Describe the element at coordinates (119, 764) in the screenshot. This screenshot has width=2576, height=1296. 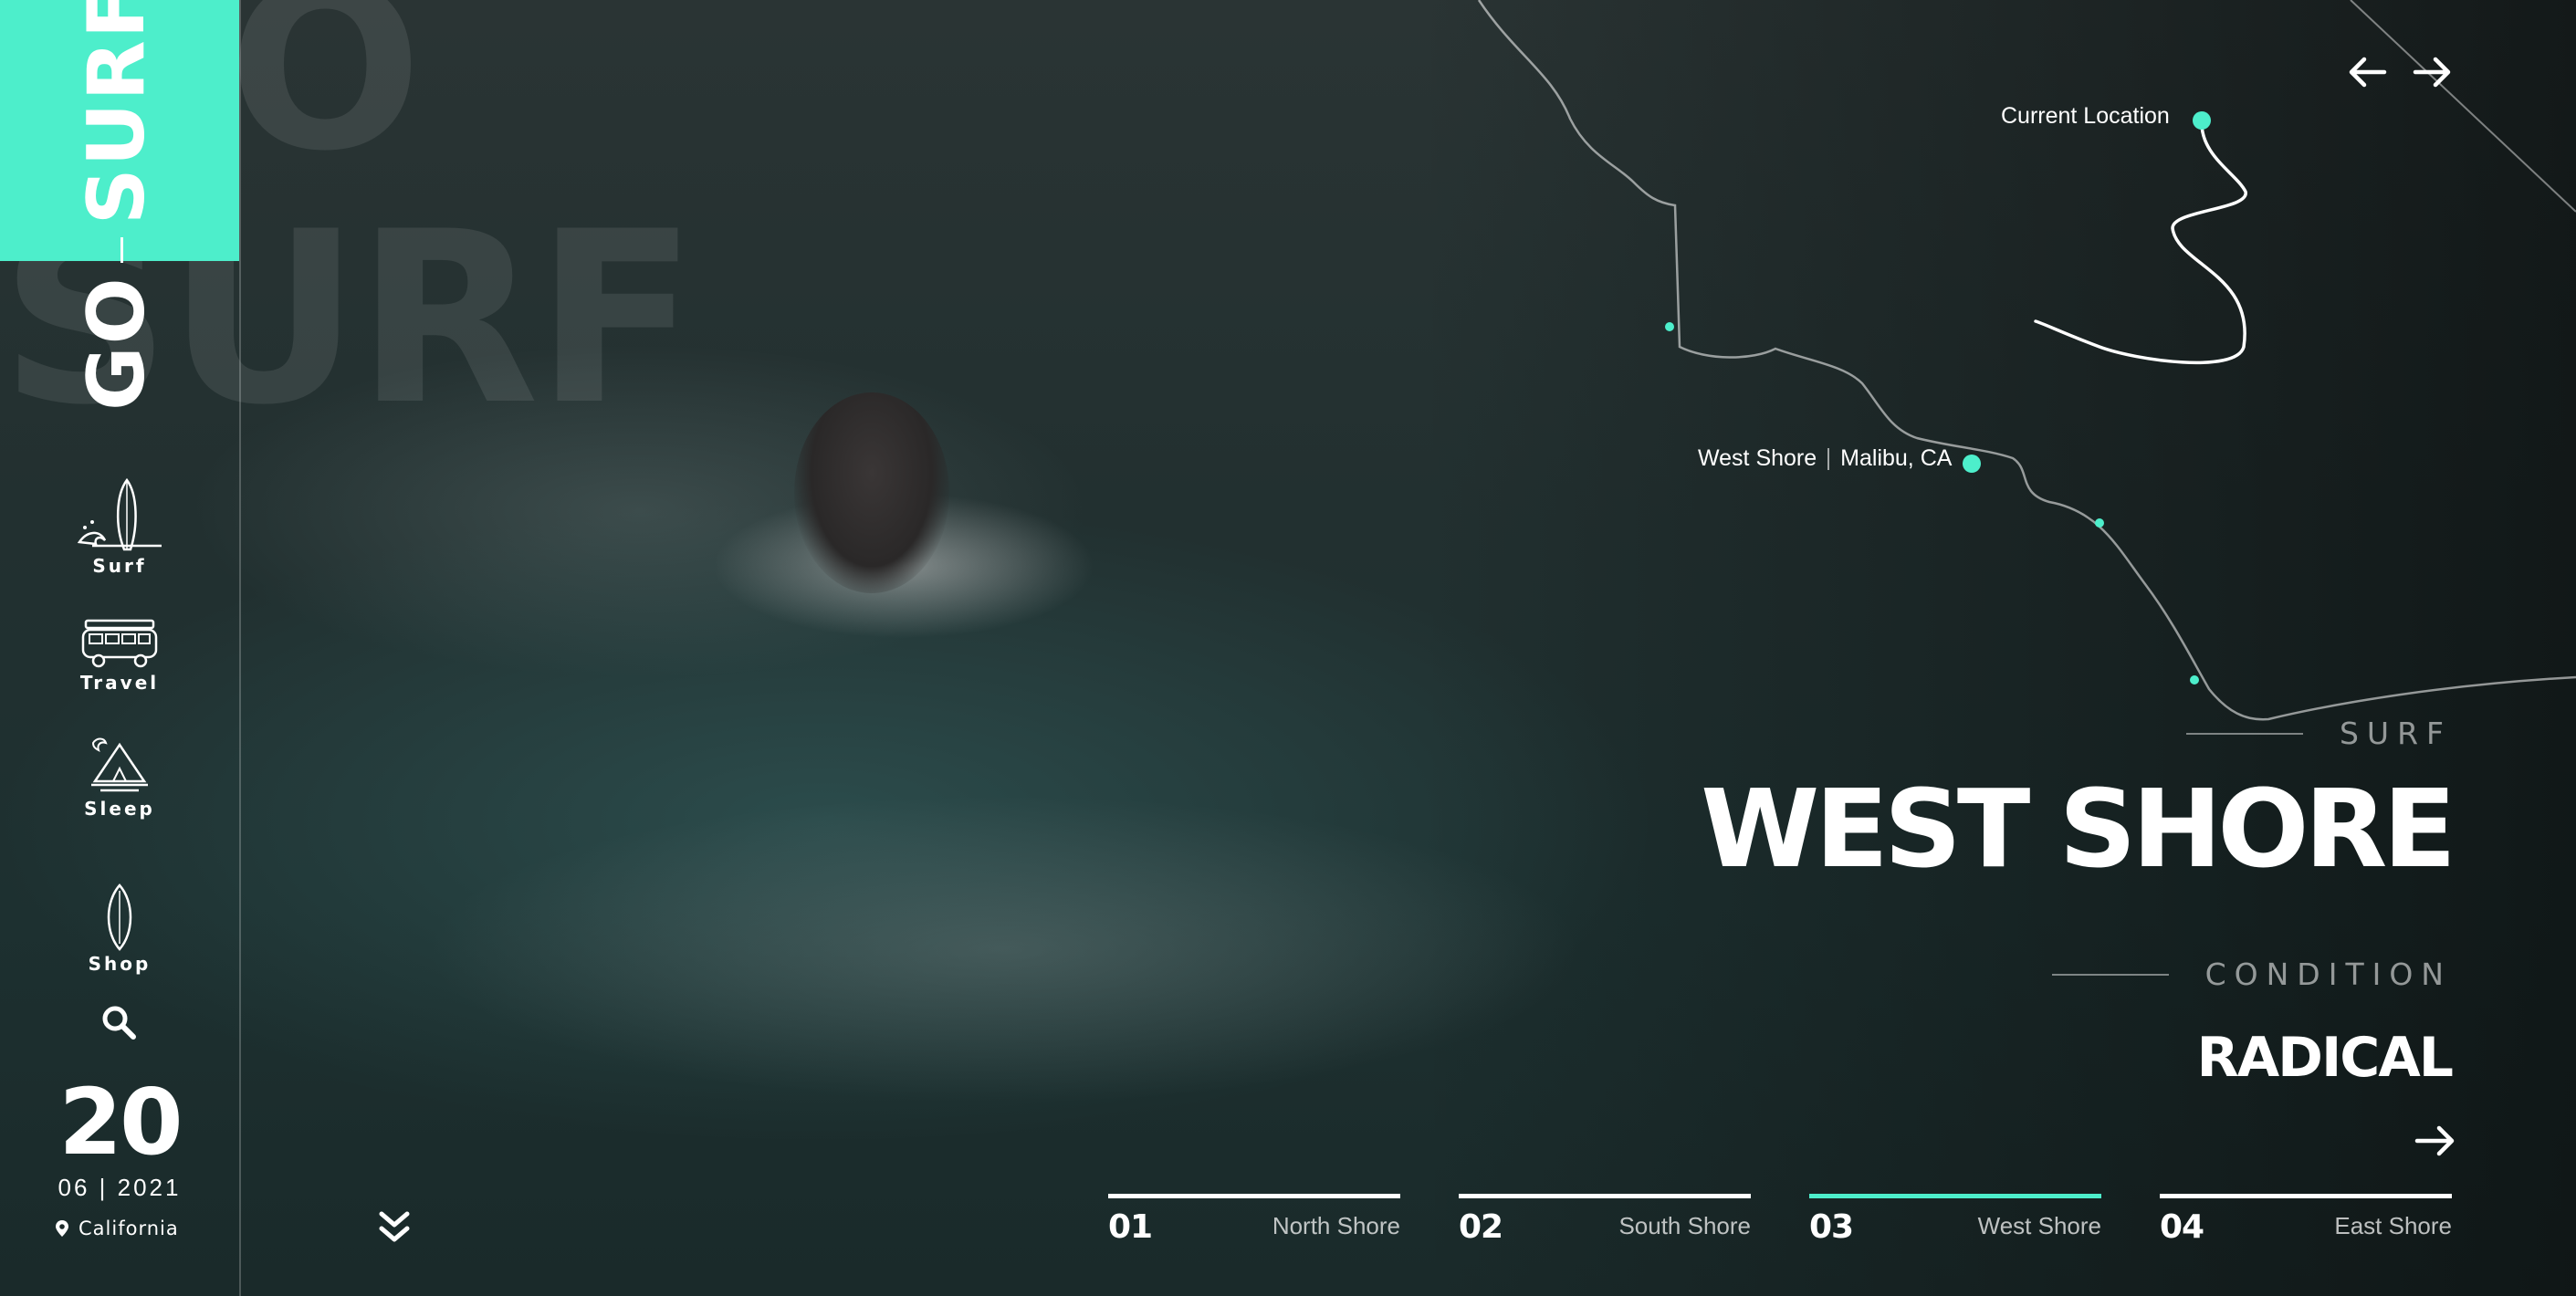
I see `tent-campfire-icon` at that location.